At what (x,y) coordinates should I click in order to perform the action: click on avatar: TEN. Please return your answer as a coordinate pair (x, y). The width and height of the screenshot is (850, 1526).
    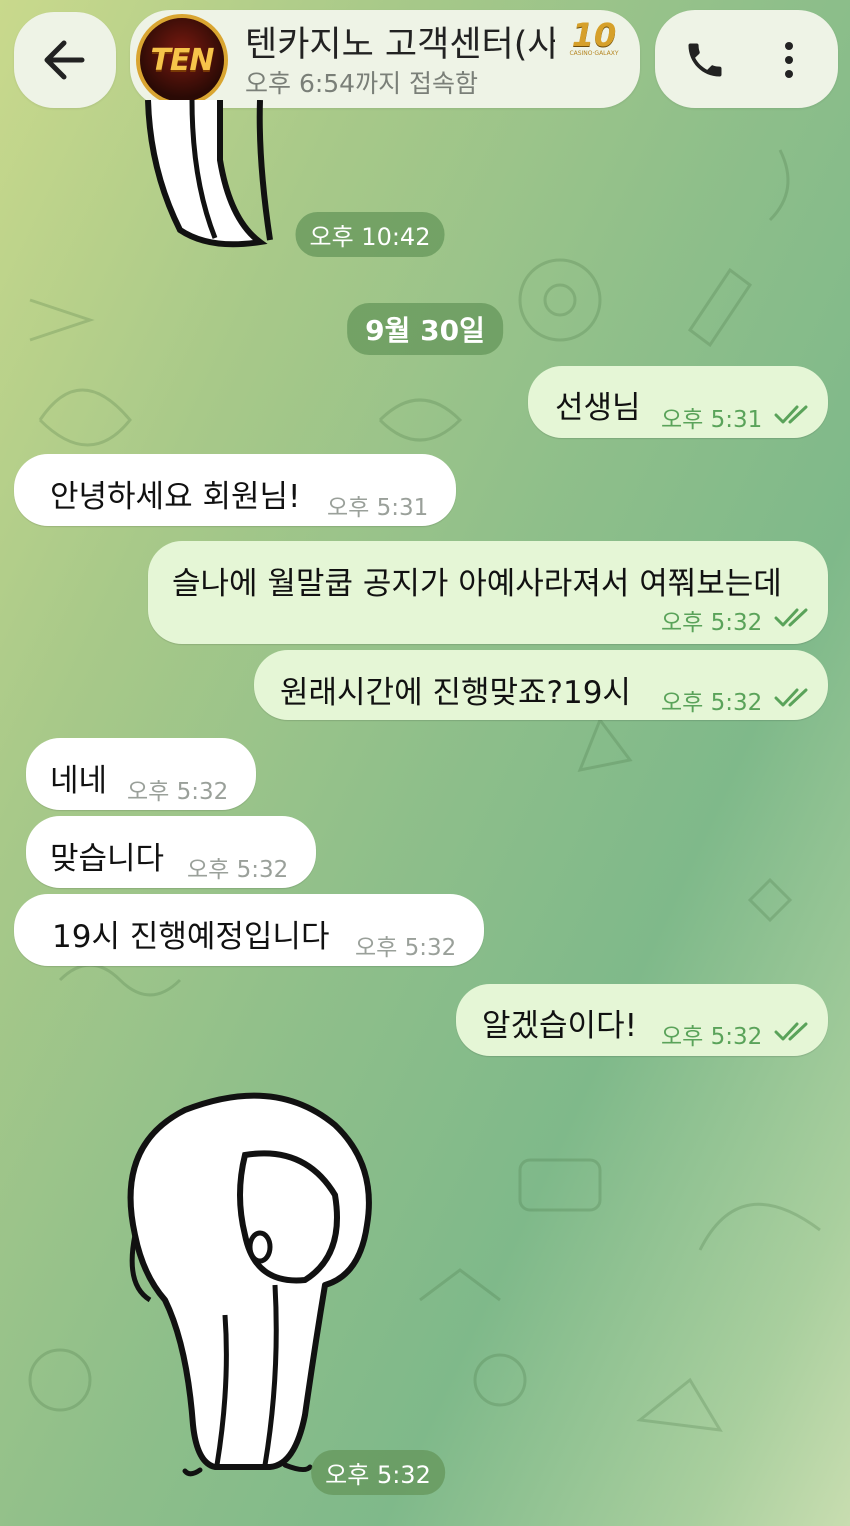
    Looking at the image, I should click on (182, 60).